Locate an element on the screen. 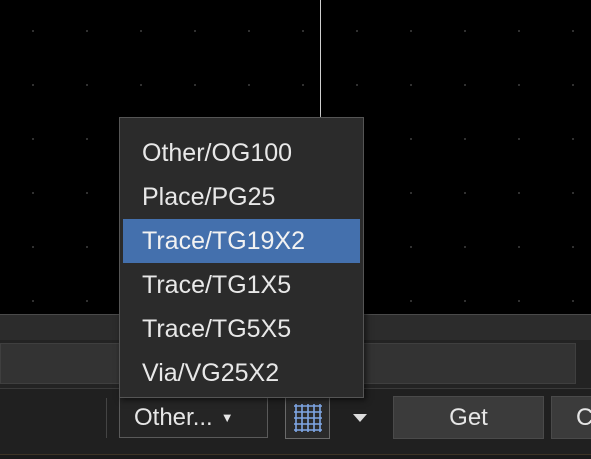 This screenshot has height=459, width=591. status-edge is located at coordinates (295, 456).